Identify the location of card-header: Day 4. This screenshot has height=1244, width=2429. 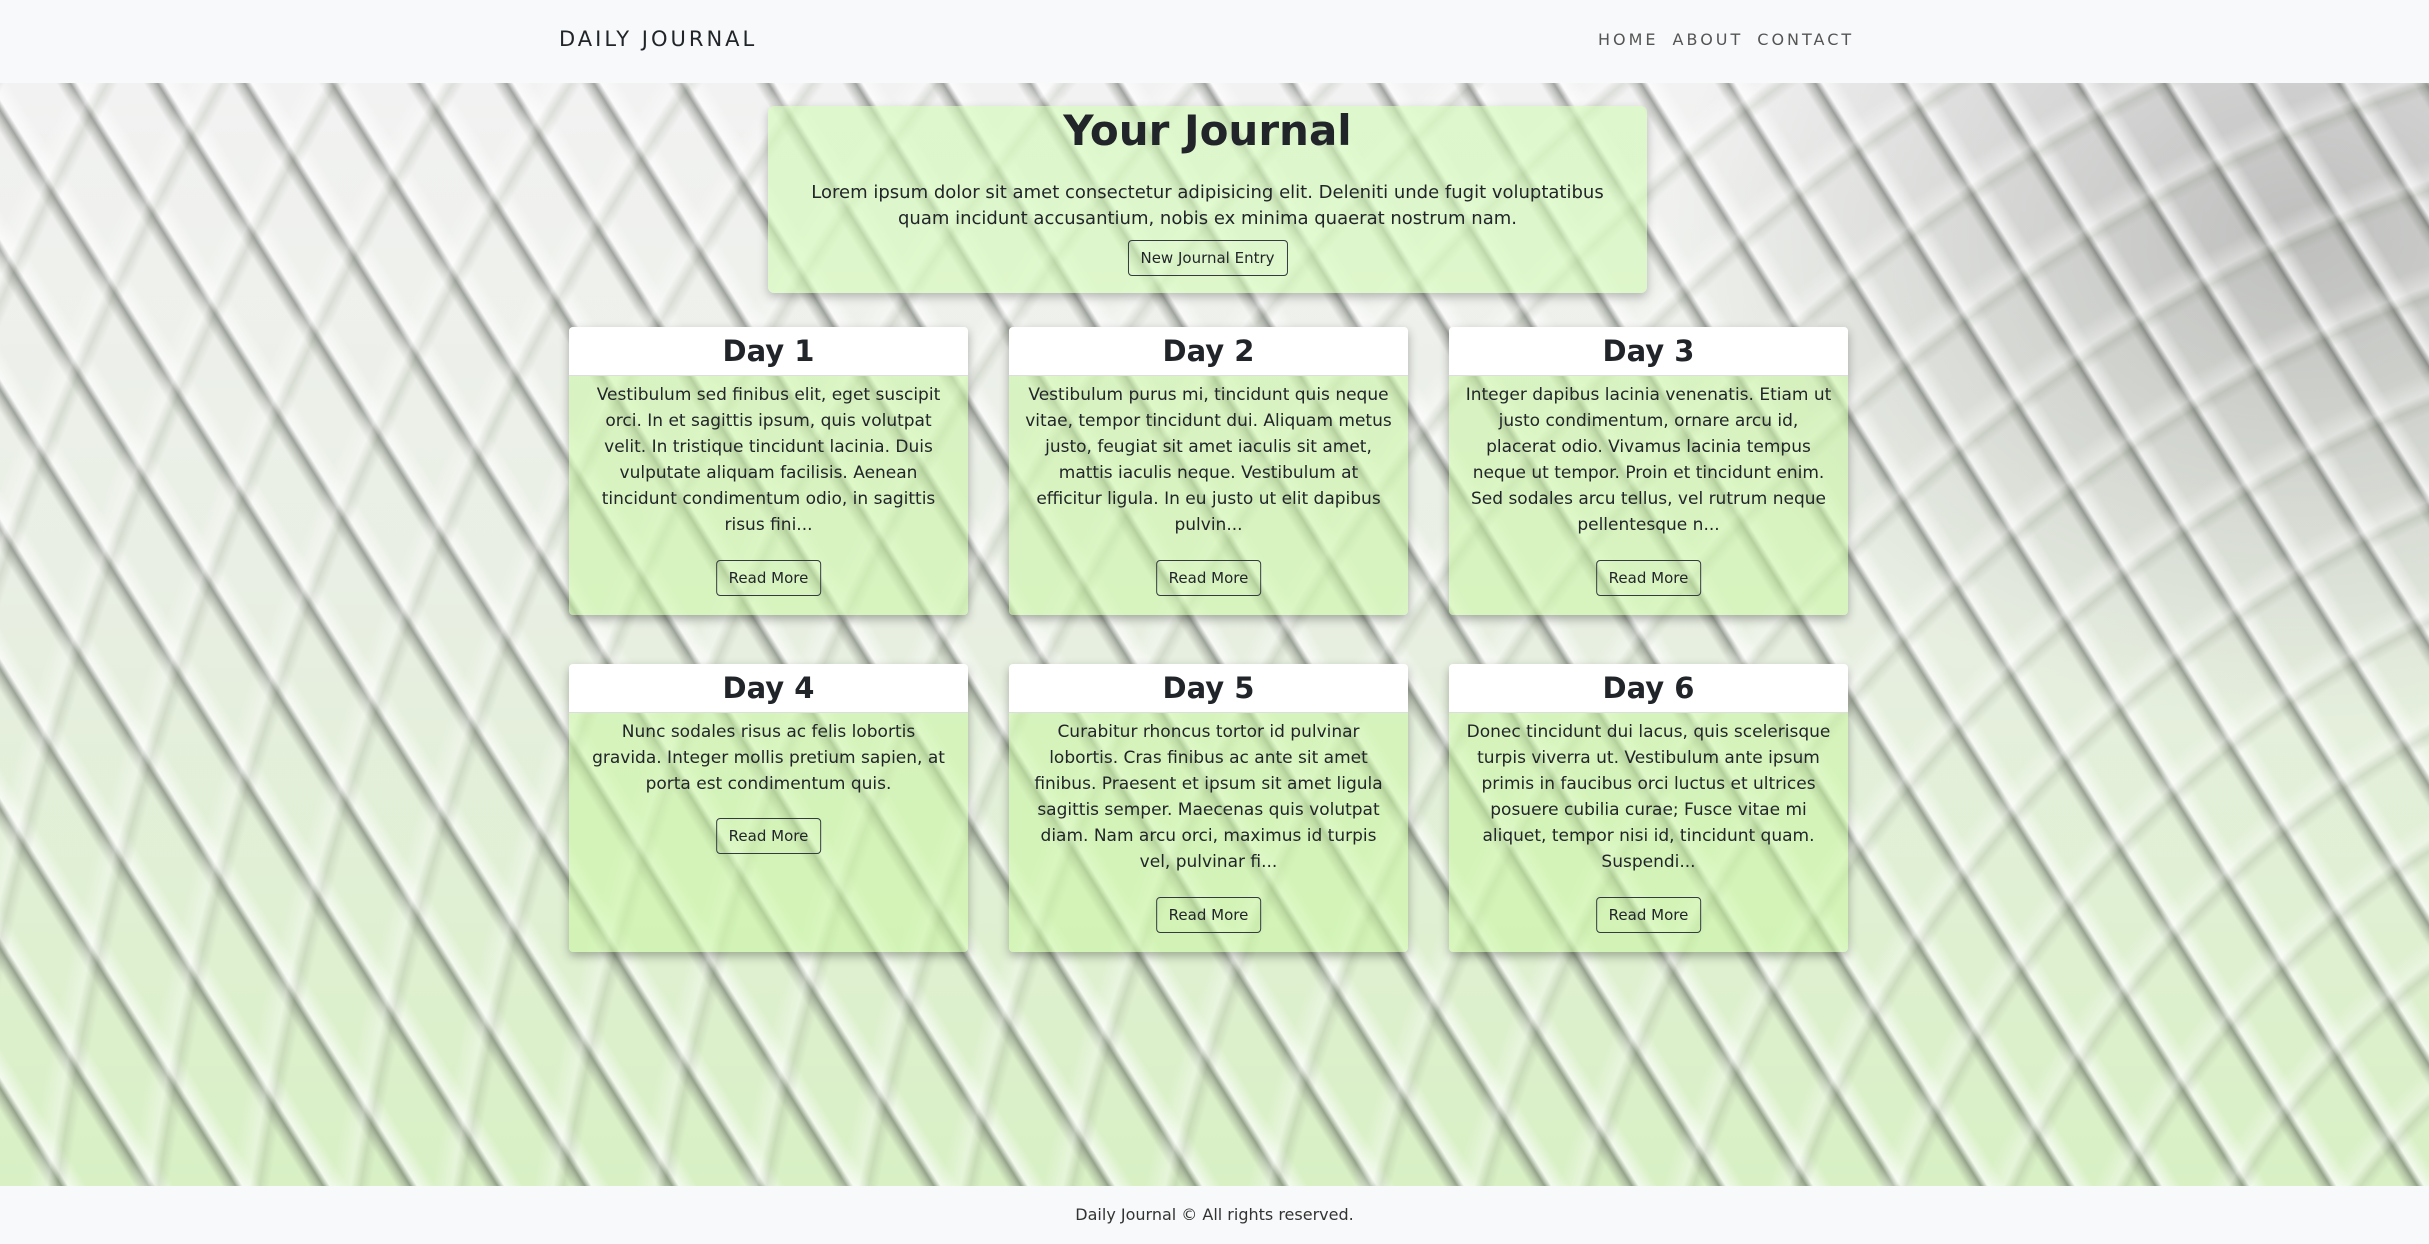
(768, 688).